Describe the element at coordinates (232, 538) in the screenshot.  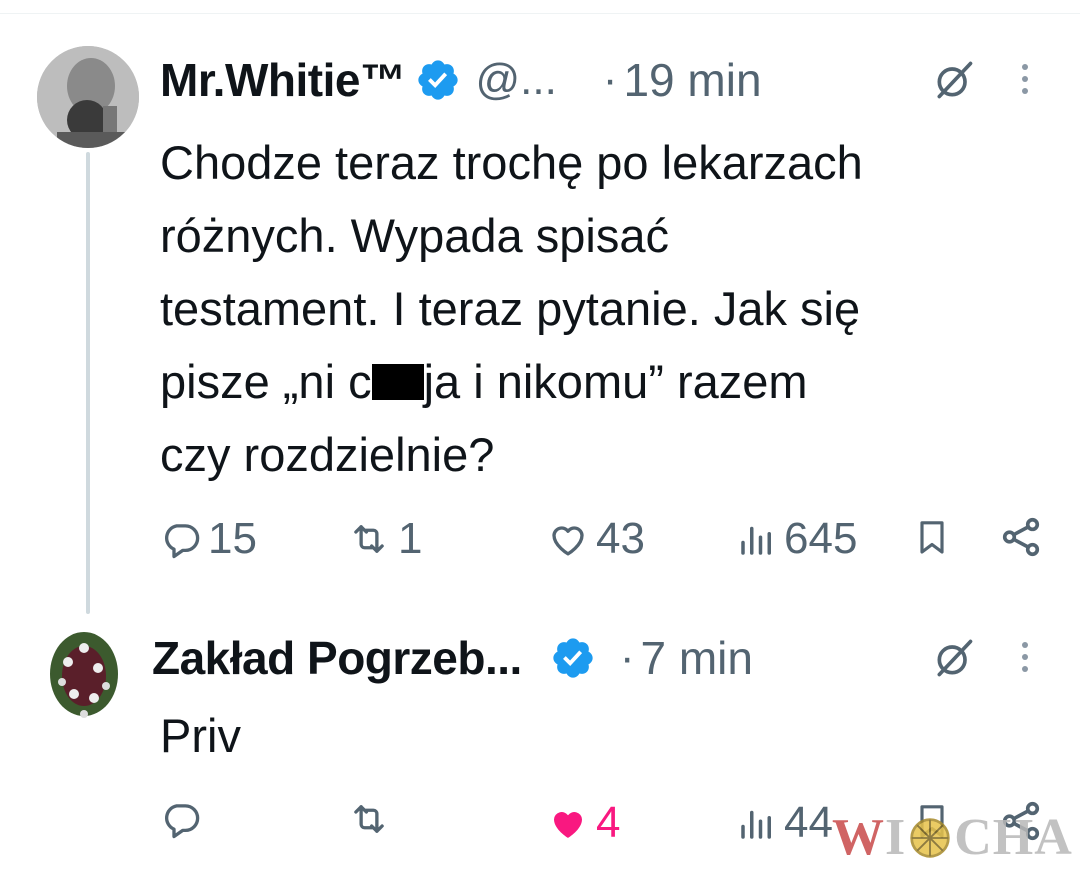
I see `reply-count: 15` at that location.